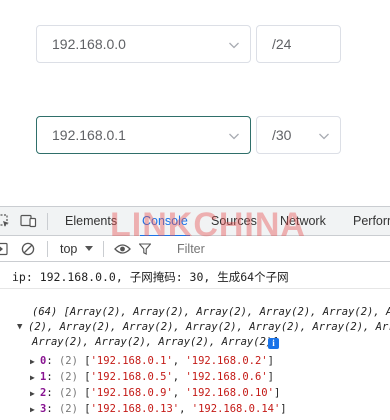 The image size is (390, 420). Describe the element at coordinates (47, 221) in the screenshot. I see `tab-separator` at that location.